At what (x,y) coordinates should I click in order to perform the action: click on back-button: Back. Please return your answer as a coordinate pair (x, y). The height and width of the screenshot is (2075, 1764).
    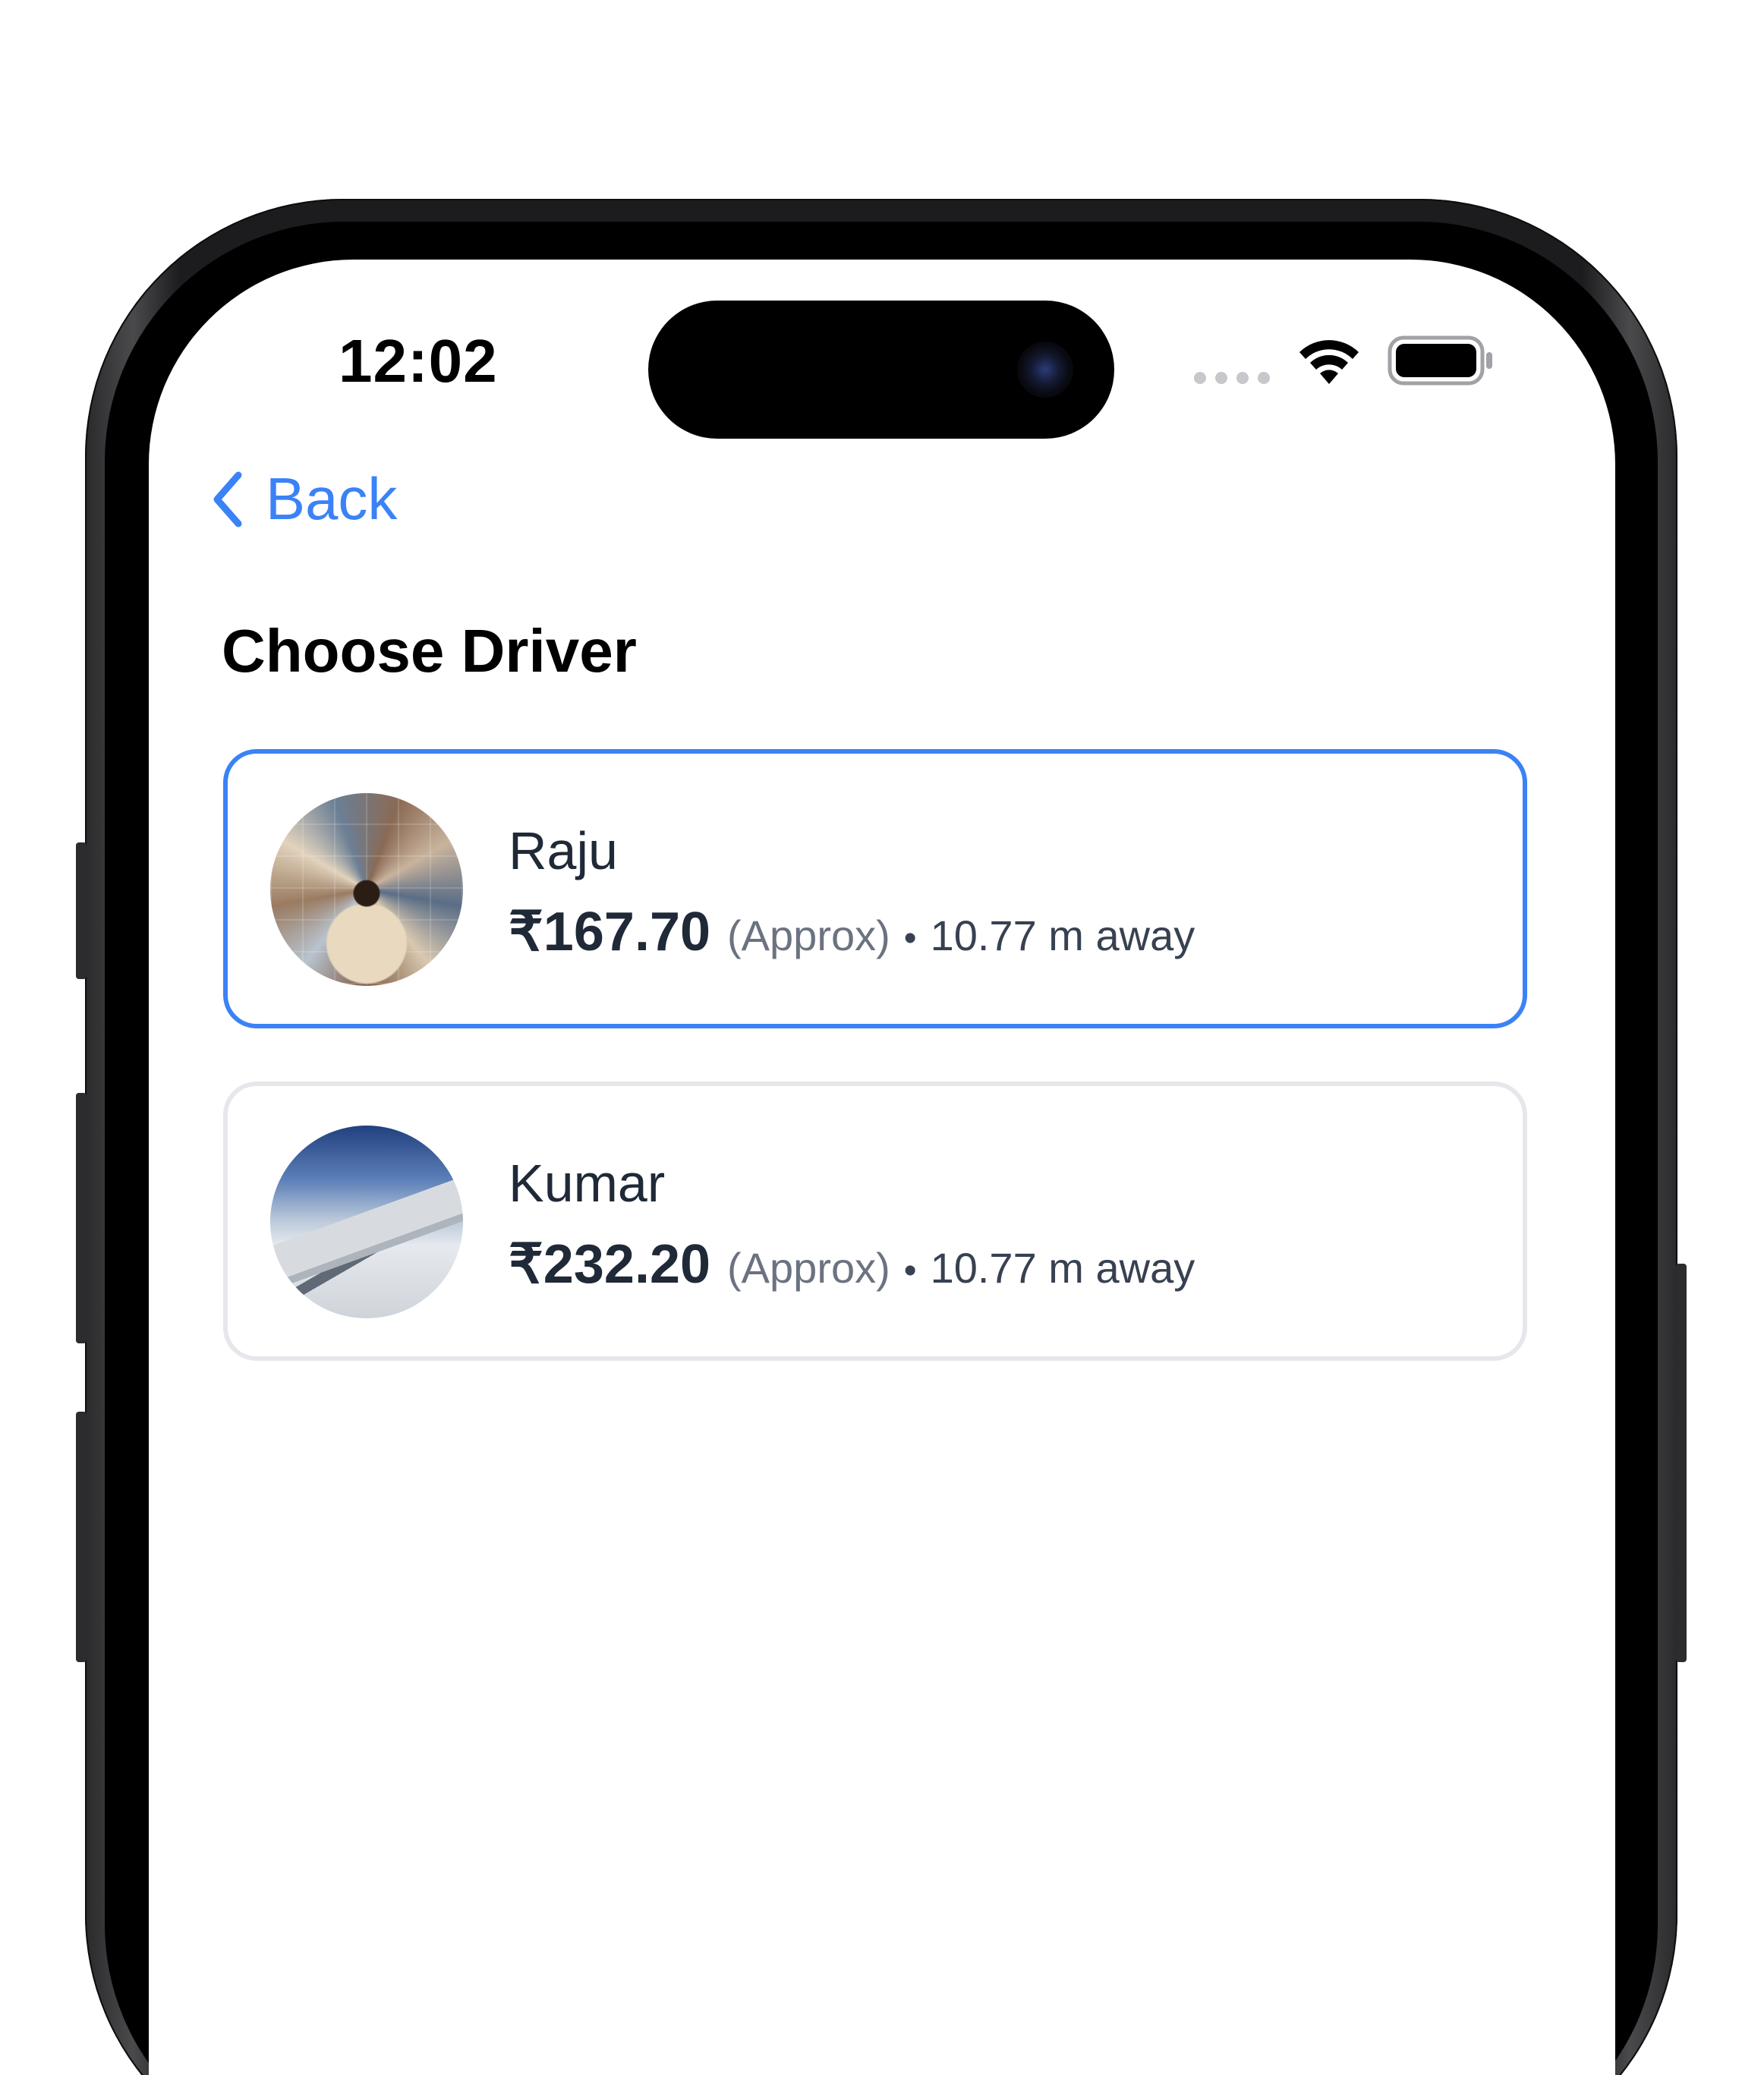
    Looking at the image, I should click on (303, 499).